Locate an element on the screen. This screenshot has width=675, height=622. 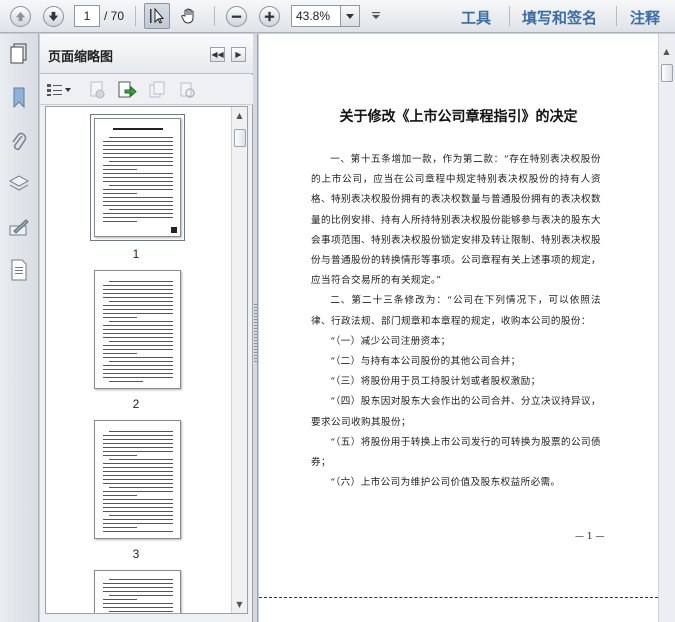
expand-panel-button: ▶ is located at coordinates (238, 54).